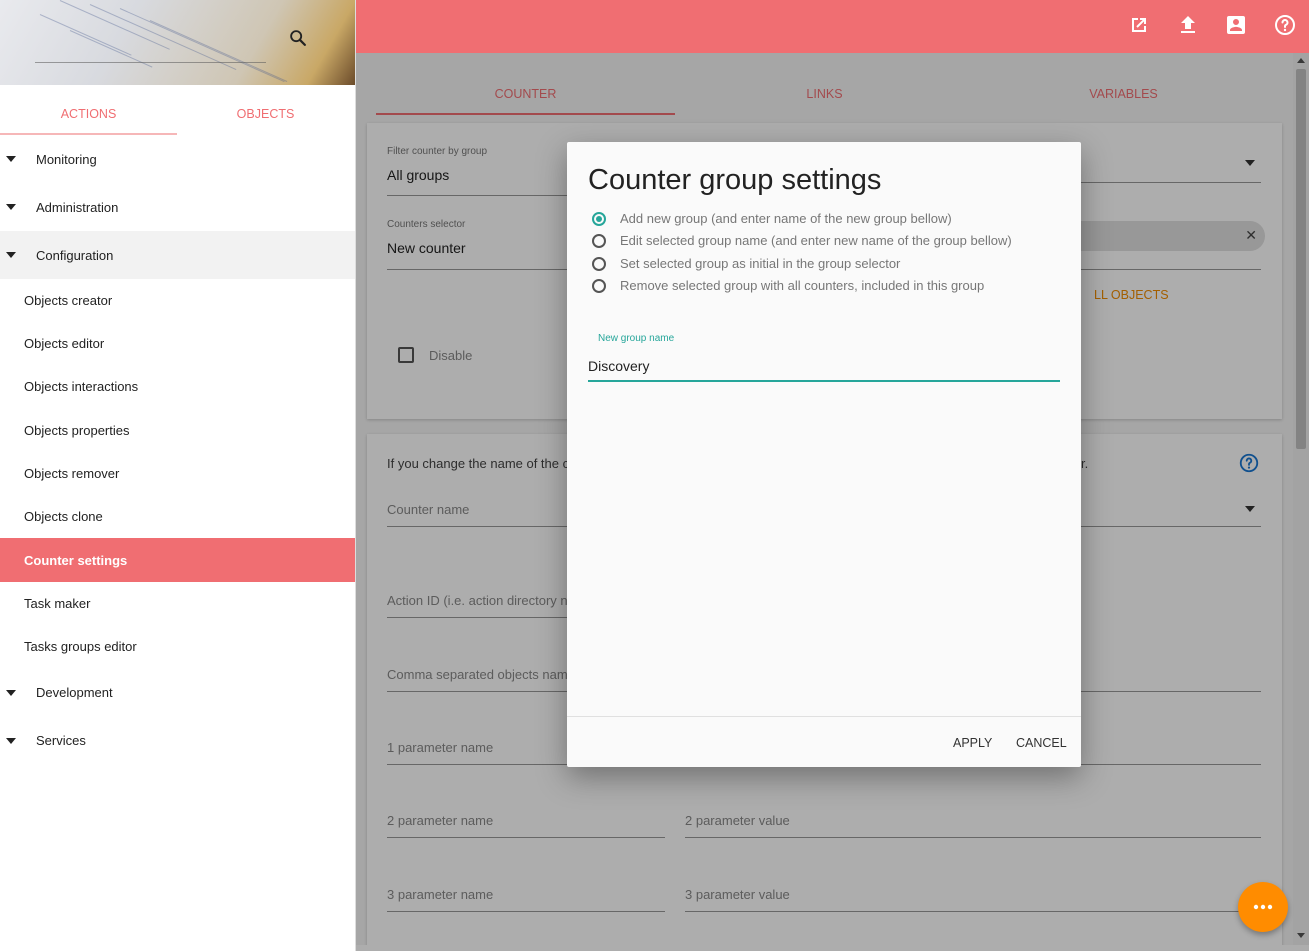  What do you see at coordinates (77, 207) in the screenshot?
I see `menu-group-label: Administration` at bounding box center [77, 207].